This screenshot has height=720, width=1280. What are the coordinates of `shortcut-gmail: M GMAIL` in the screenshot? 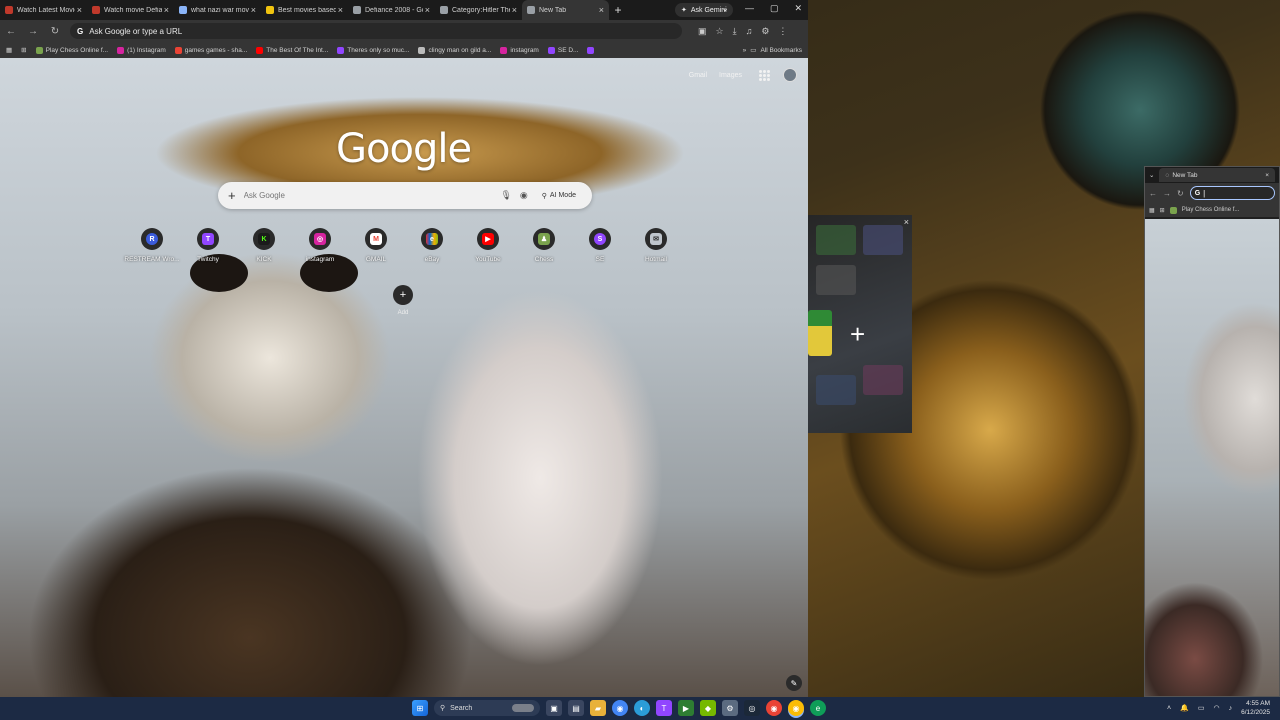 It's located at (376, 245).